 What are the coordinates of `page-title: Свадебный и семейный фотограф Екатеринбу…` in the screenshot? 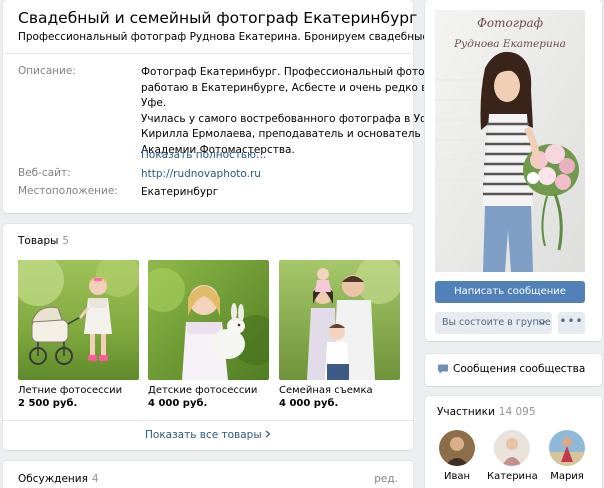 It's located at (218, 18).